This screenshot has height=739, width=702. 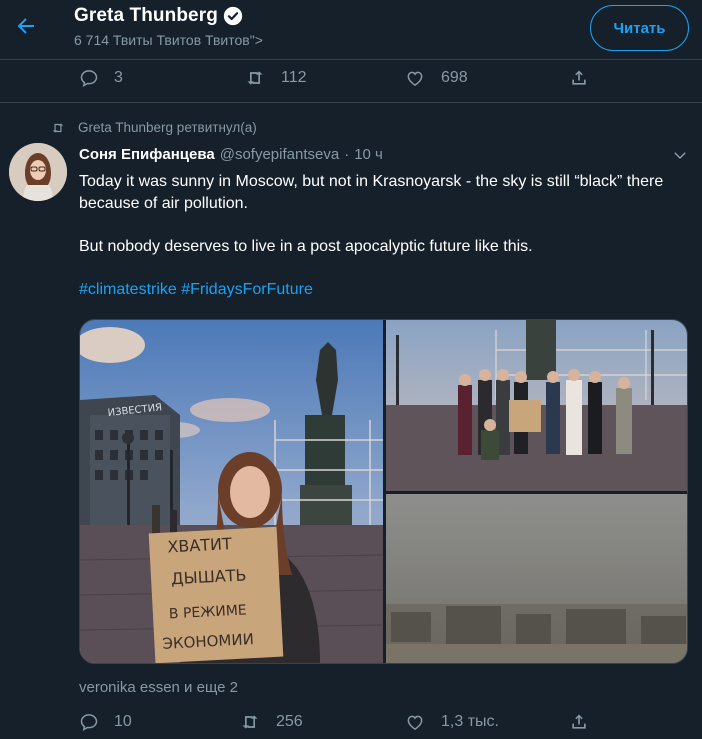 I want to click on retweet-context: Greta Thunberg ретвитнул(а), so click(x=153, y=127).